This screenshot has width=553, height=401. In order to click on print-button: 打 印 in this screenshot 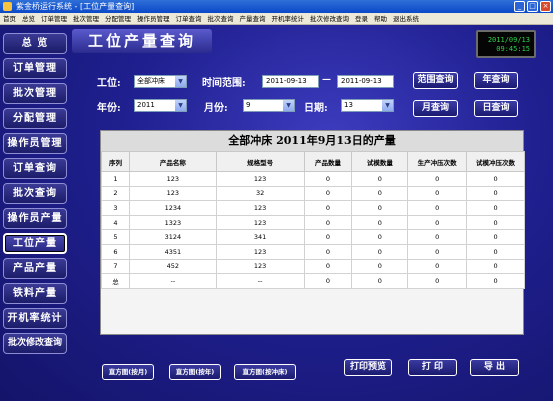, I will do `click(432, 367)`.